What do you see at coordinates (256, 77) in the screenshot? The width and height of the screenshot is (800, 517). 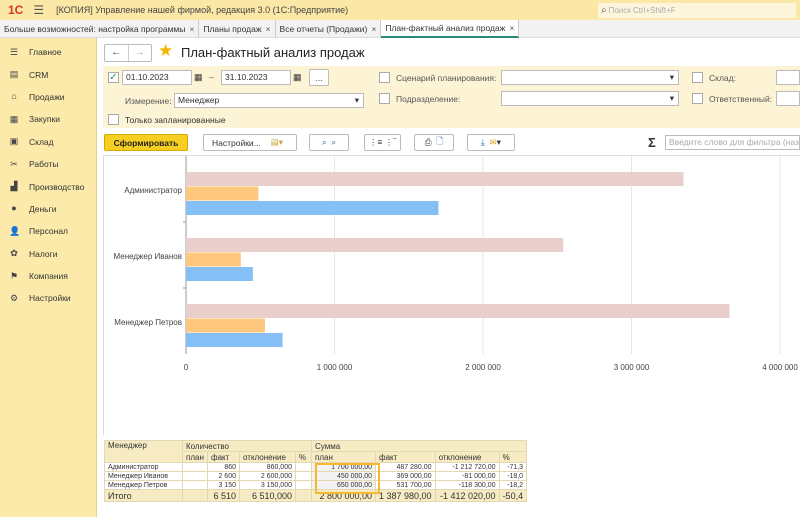 I see `date-to-input: 31.10.2023` at bounding box center [256, 77].